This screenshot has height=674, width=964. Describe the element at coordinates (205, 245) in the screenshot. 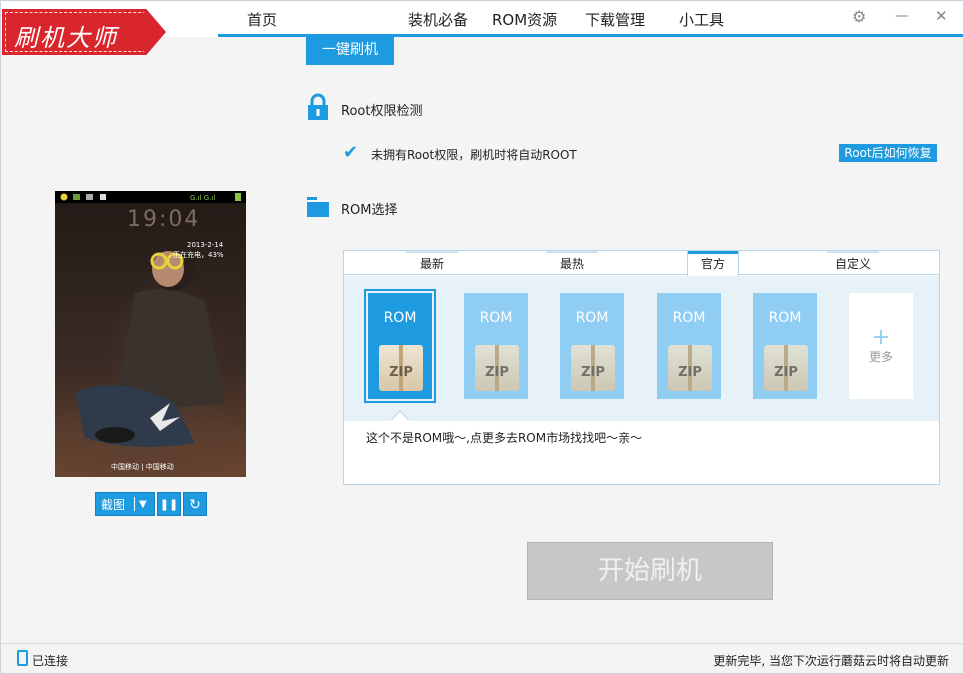

I see `phone-date: 2013-2-14` at that location.